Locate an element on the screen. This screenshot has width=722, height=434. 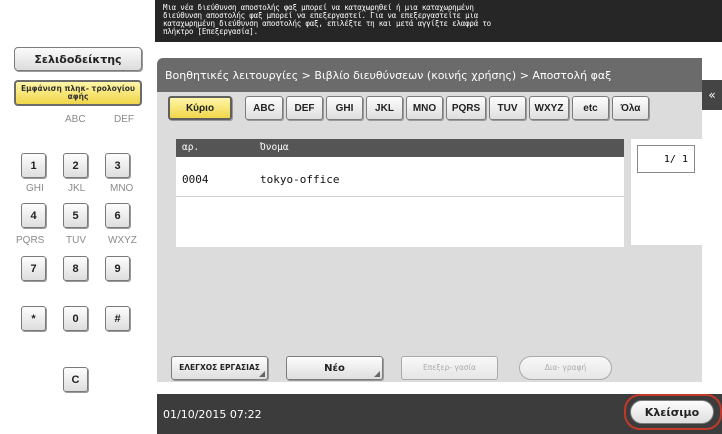
page-indicator: 1/ 1 is located at coordinates (666, 159).